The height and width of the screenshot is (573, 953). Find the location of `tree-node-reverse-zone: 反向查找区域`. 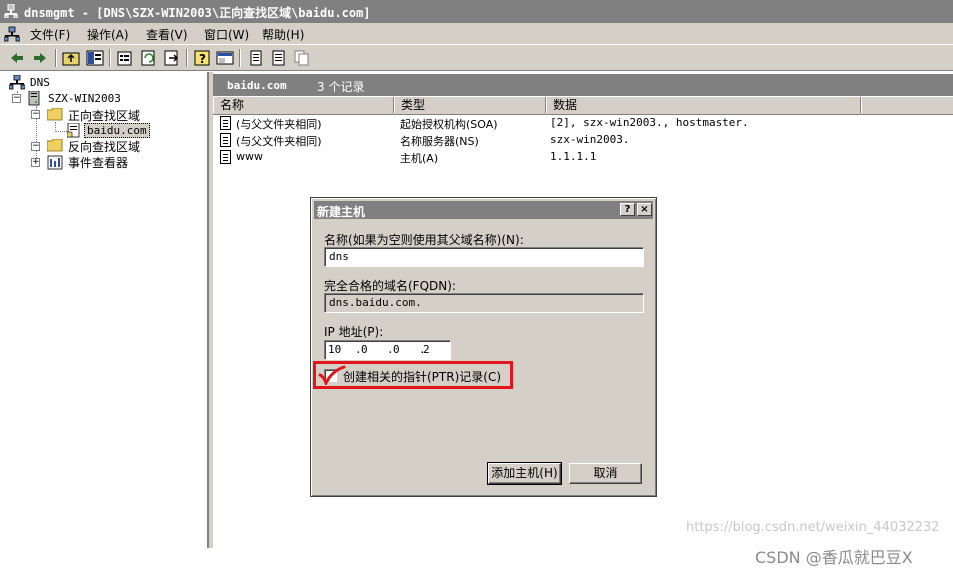

tree-node-reverse-zone: 反向查找区域 is located at coordinates (104, 146).